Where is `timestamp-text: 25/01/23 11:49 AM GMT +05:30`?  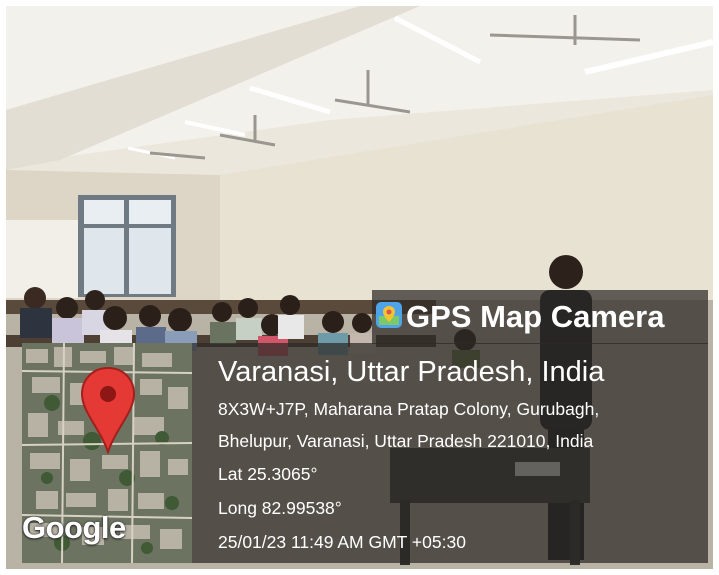 timestamp-text: 25/01/23 11:49 AM GMT +05:30 is located at coordinates (342, 542).